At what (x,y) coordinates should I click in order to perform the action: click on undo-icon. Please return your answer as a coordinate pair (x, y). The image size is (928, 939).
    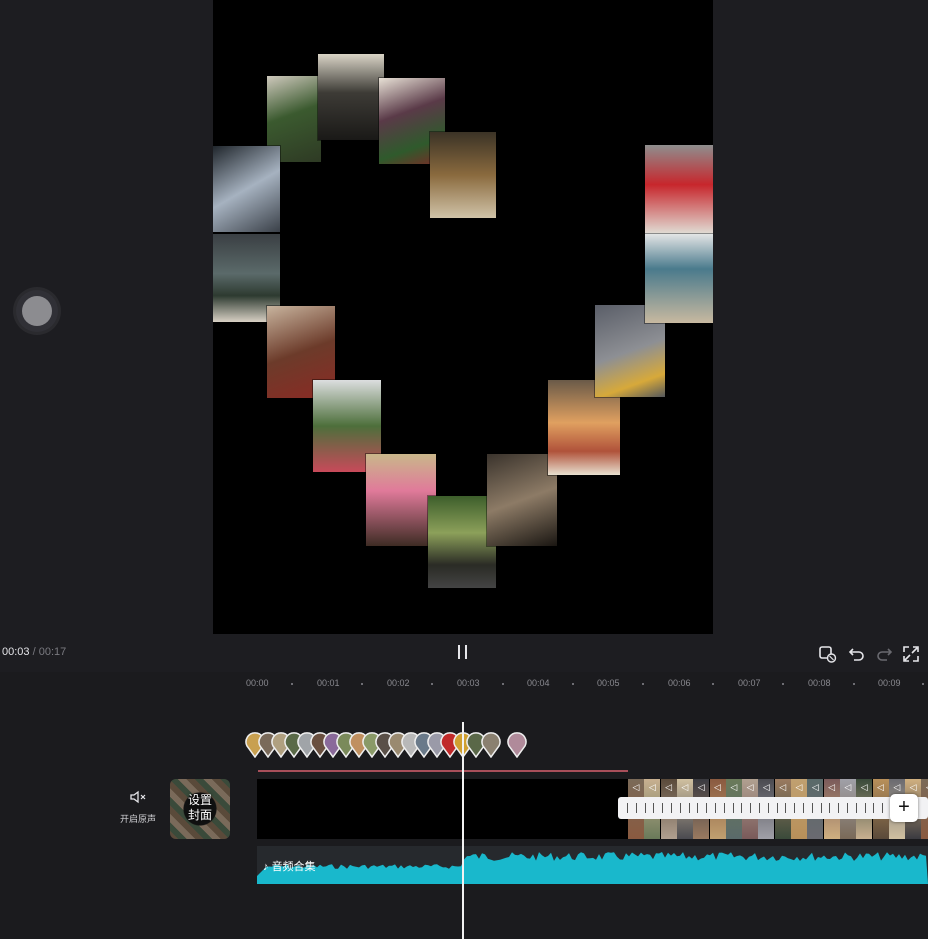
    Looking at the image, I should click on (857, 654).